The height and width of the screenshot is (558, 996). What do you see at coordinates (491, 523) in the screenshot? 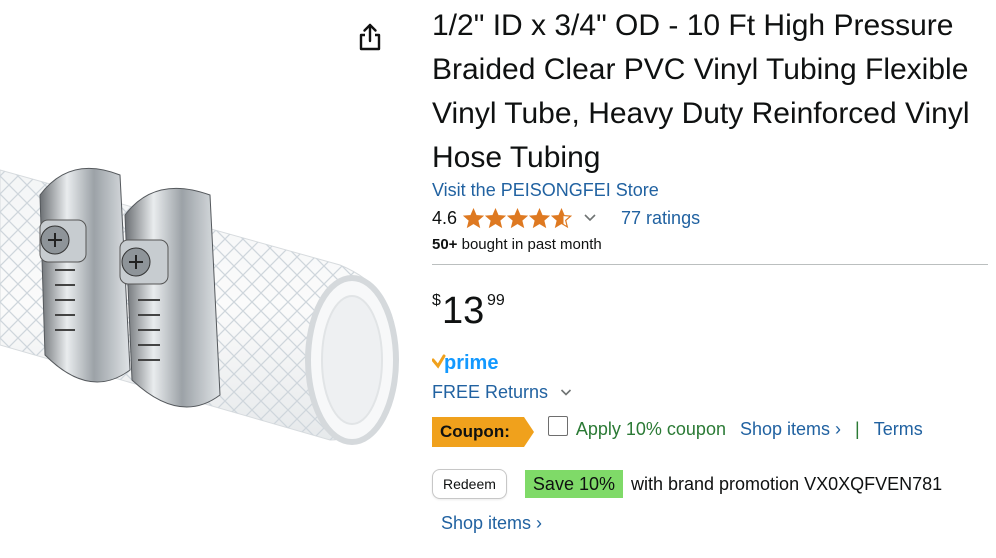
I see `promo-shop-items-link: Shop items ›` at bounding box center [491, 523].